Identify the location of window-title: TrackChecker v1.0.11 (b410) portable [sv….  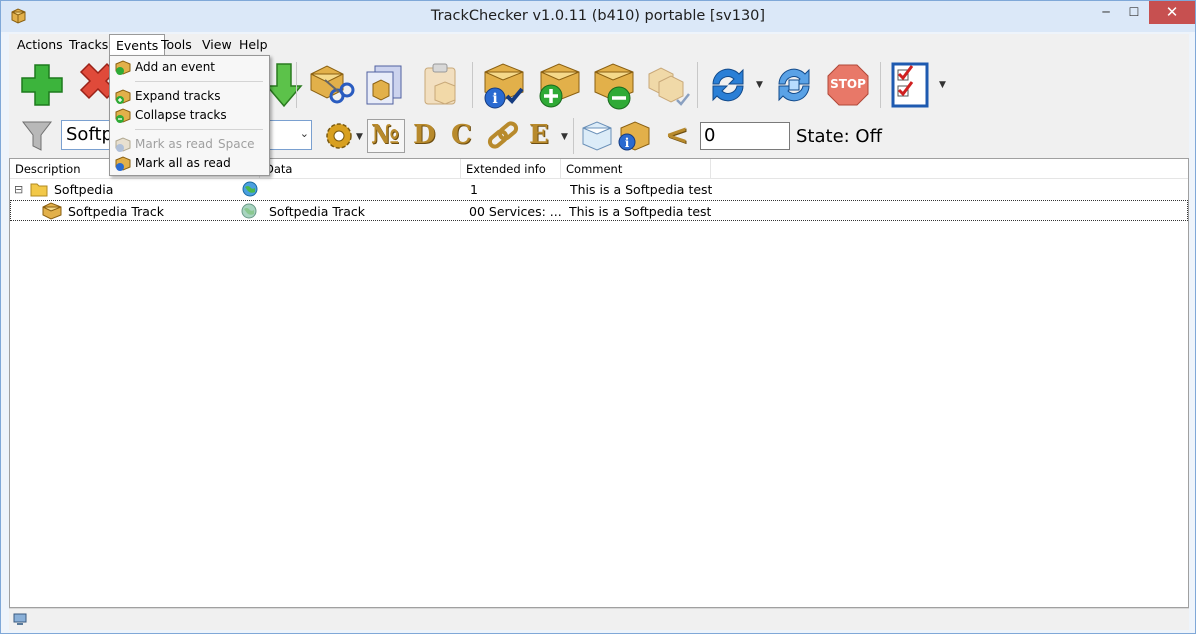
(598, 16).